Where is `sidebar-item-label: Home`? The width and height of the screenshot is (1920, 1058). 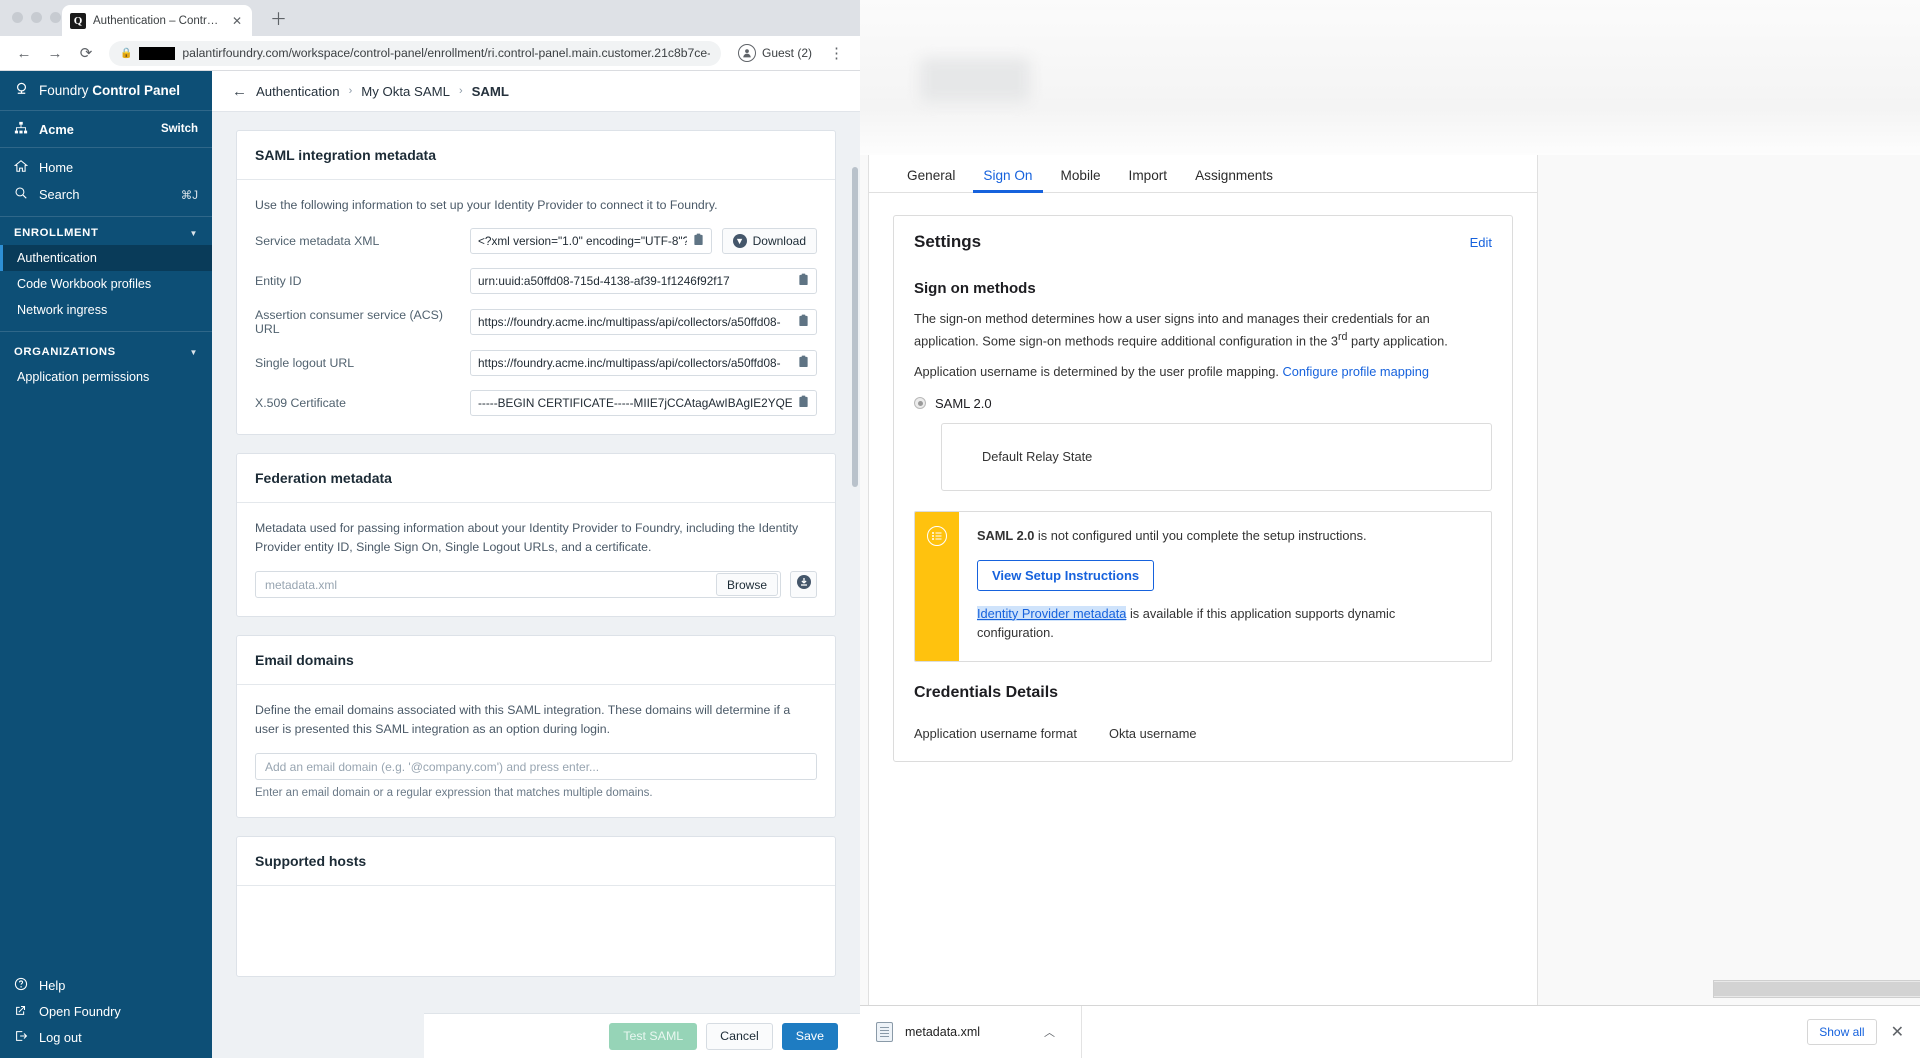
sidebar-item-label: Home is located at coordinates (56, 167).